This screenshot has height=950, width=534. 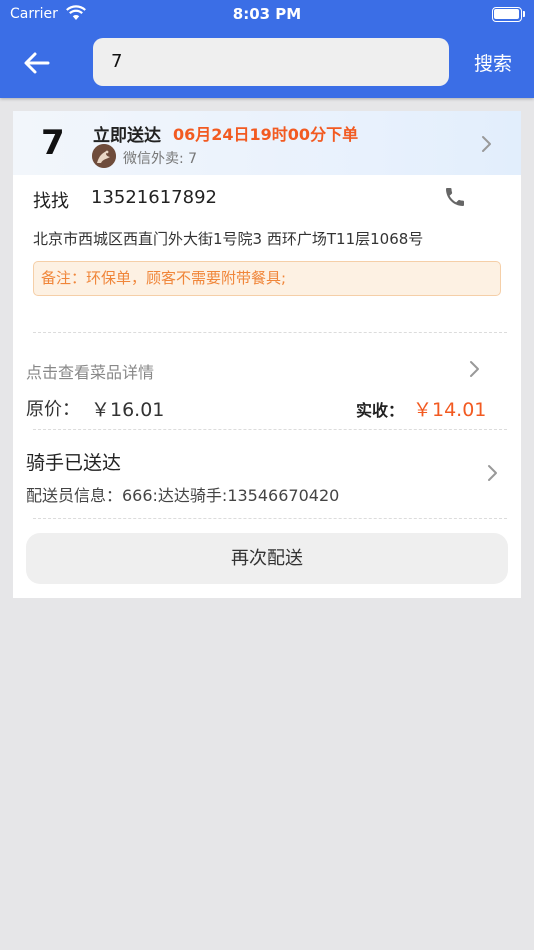 What do you see at coordinates (267, 278) in the screenshot?
I see `order-remark: 备注：环保单，顾客不需要附带餐具;` at bounding box center [267, 278].